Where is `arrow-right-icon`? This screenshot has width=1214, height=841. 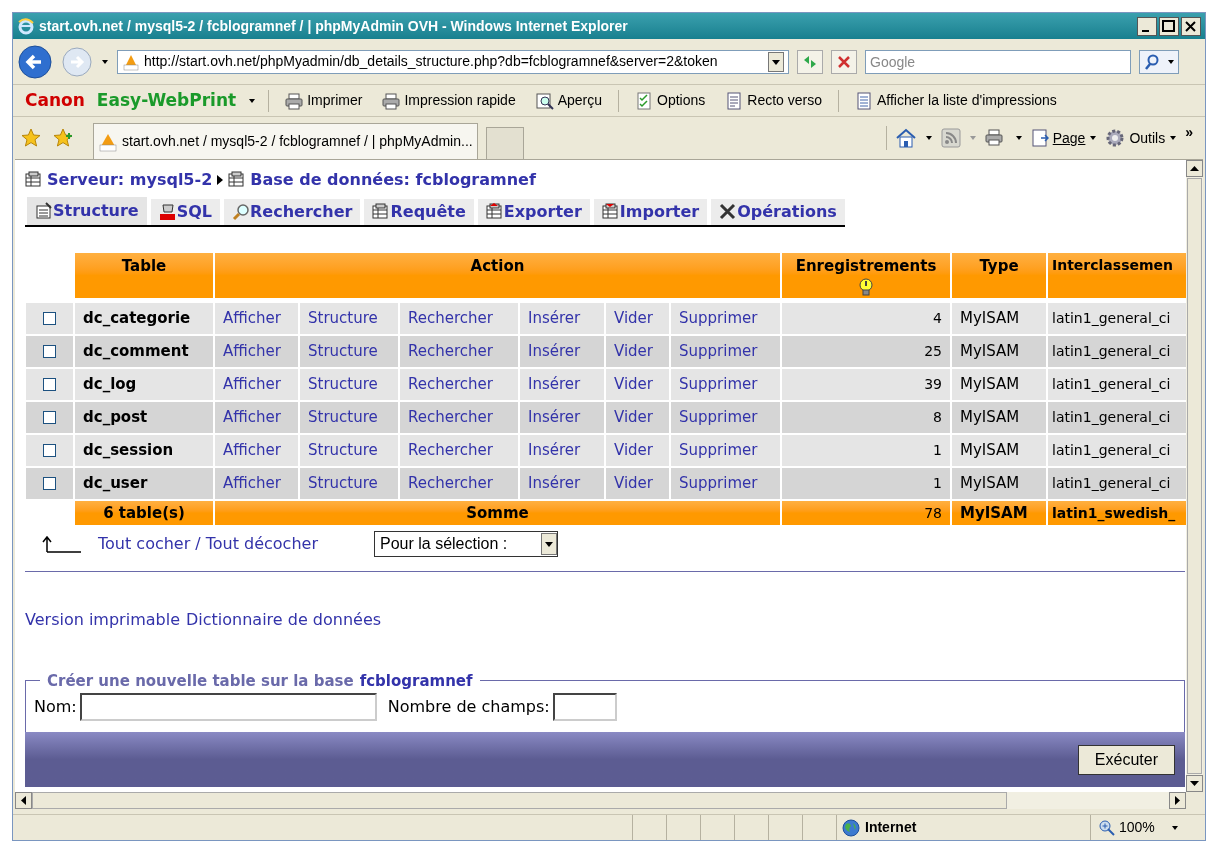 arrow-right-icon is located at coordinates (220, 180).